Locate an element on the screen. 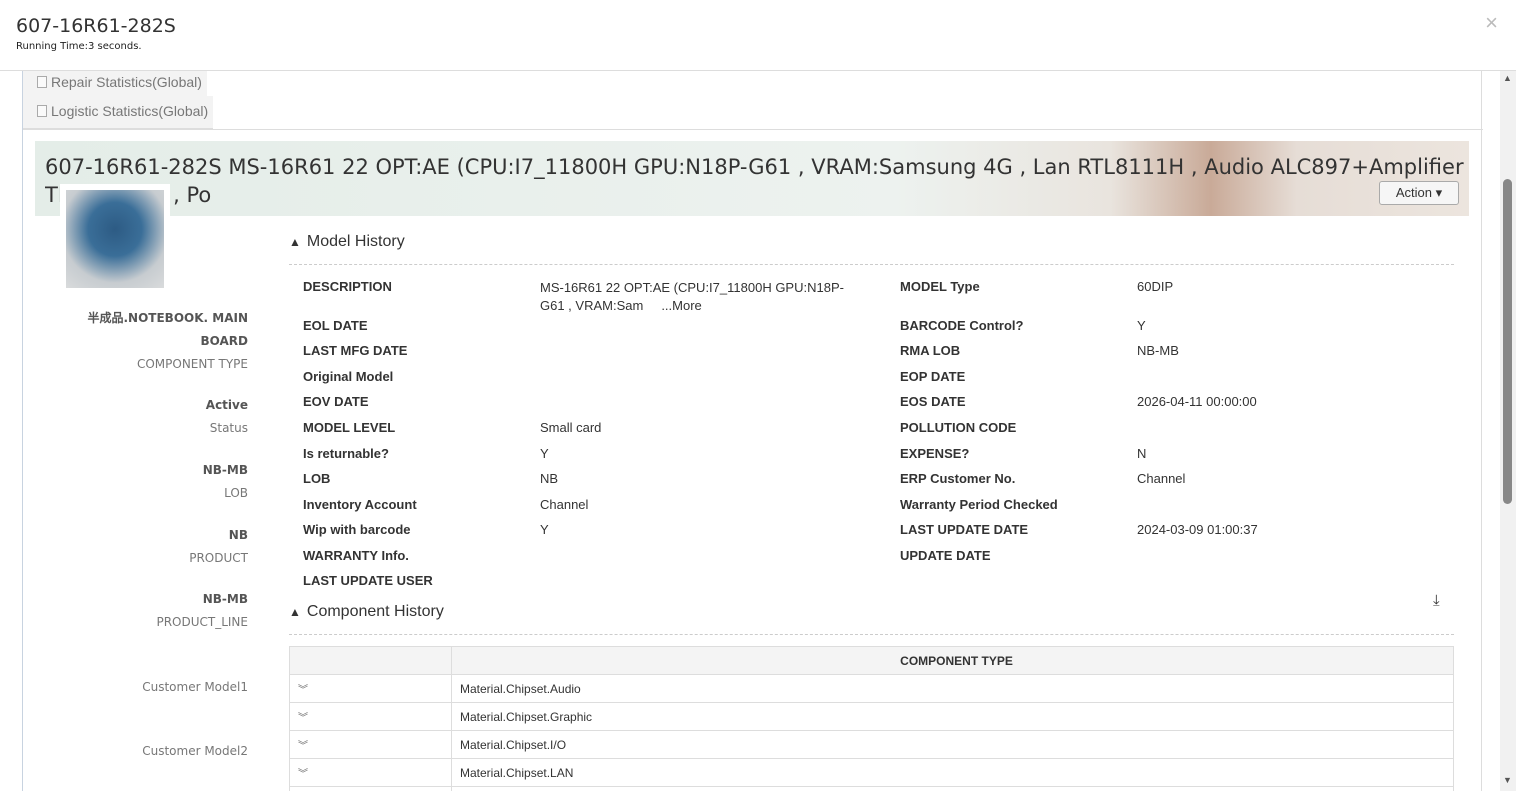  column-header-component-type: COMPONENT TYPE is located at coordinates (952, 660).